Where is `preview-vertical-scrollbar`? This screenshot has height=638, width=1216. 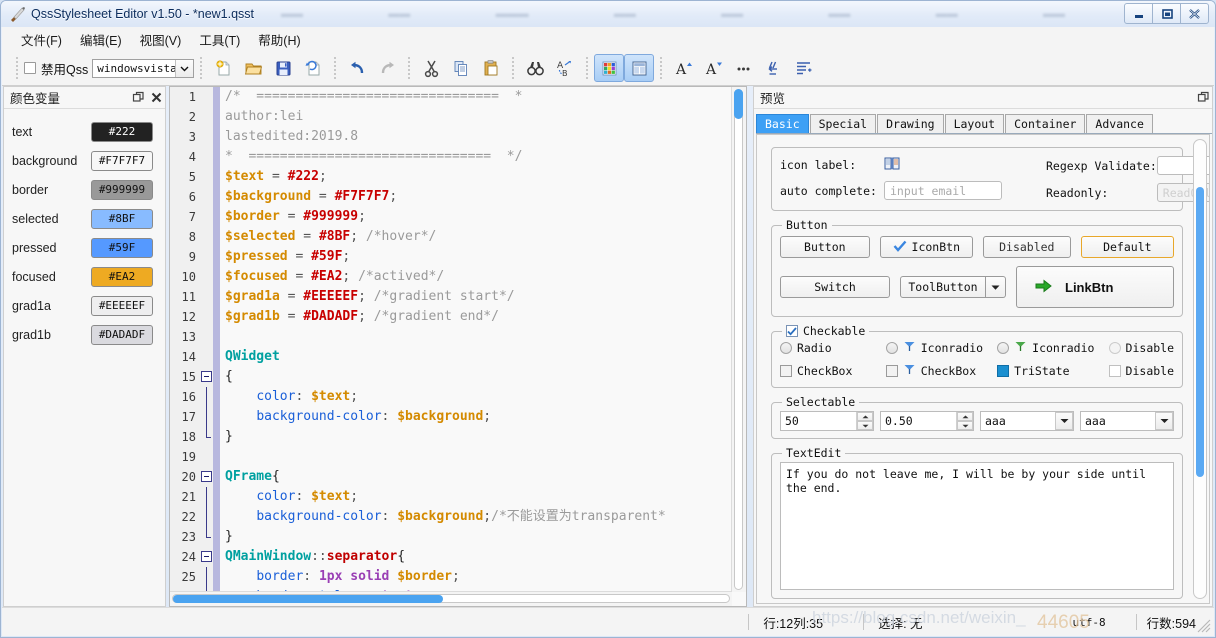
preview-vertical-scrollbar is located at coordinates (1200, 369).